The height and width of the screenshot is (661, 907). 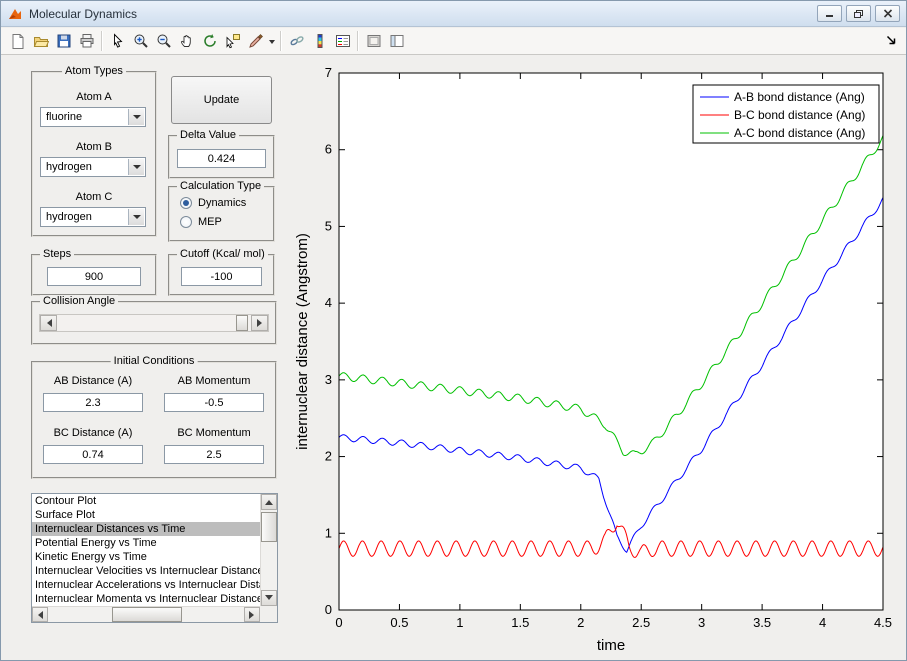 I want to click on brush-icon, so click(x=255, y=41).